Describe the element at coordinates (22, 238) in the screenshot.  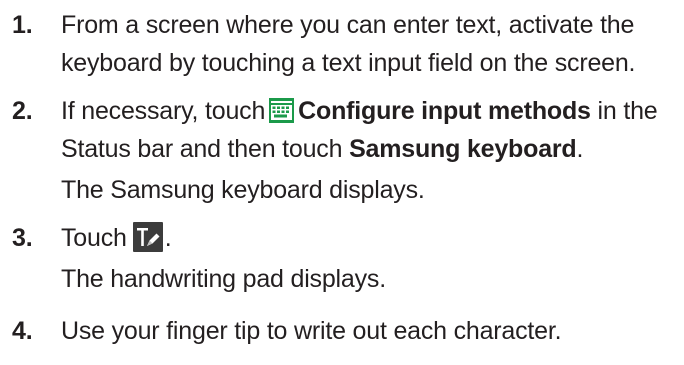
I see `step-number: 3.` at that location.